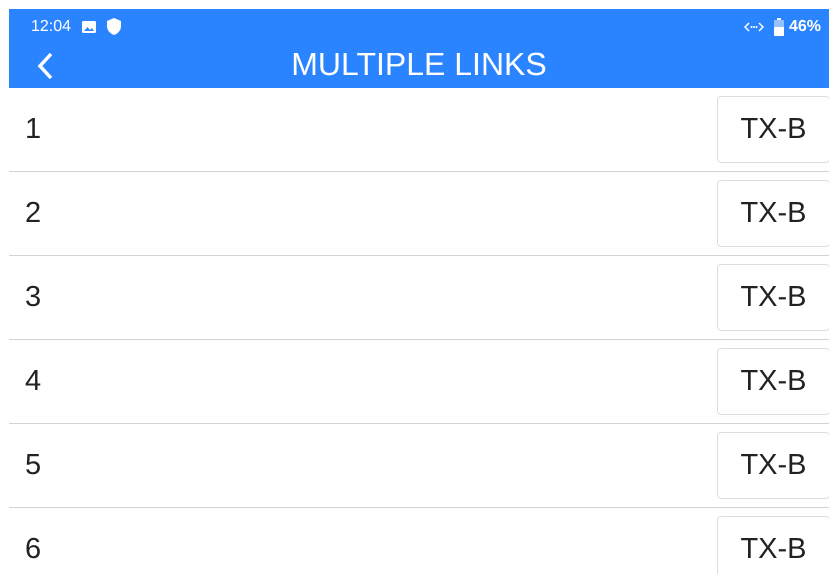 The image size is (829, 574). What do you see at coordinates (33, 549) in the screenshot?
I see `link-number: 6` at bounding box center [33, 549].